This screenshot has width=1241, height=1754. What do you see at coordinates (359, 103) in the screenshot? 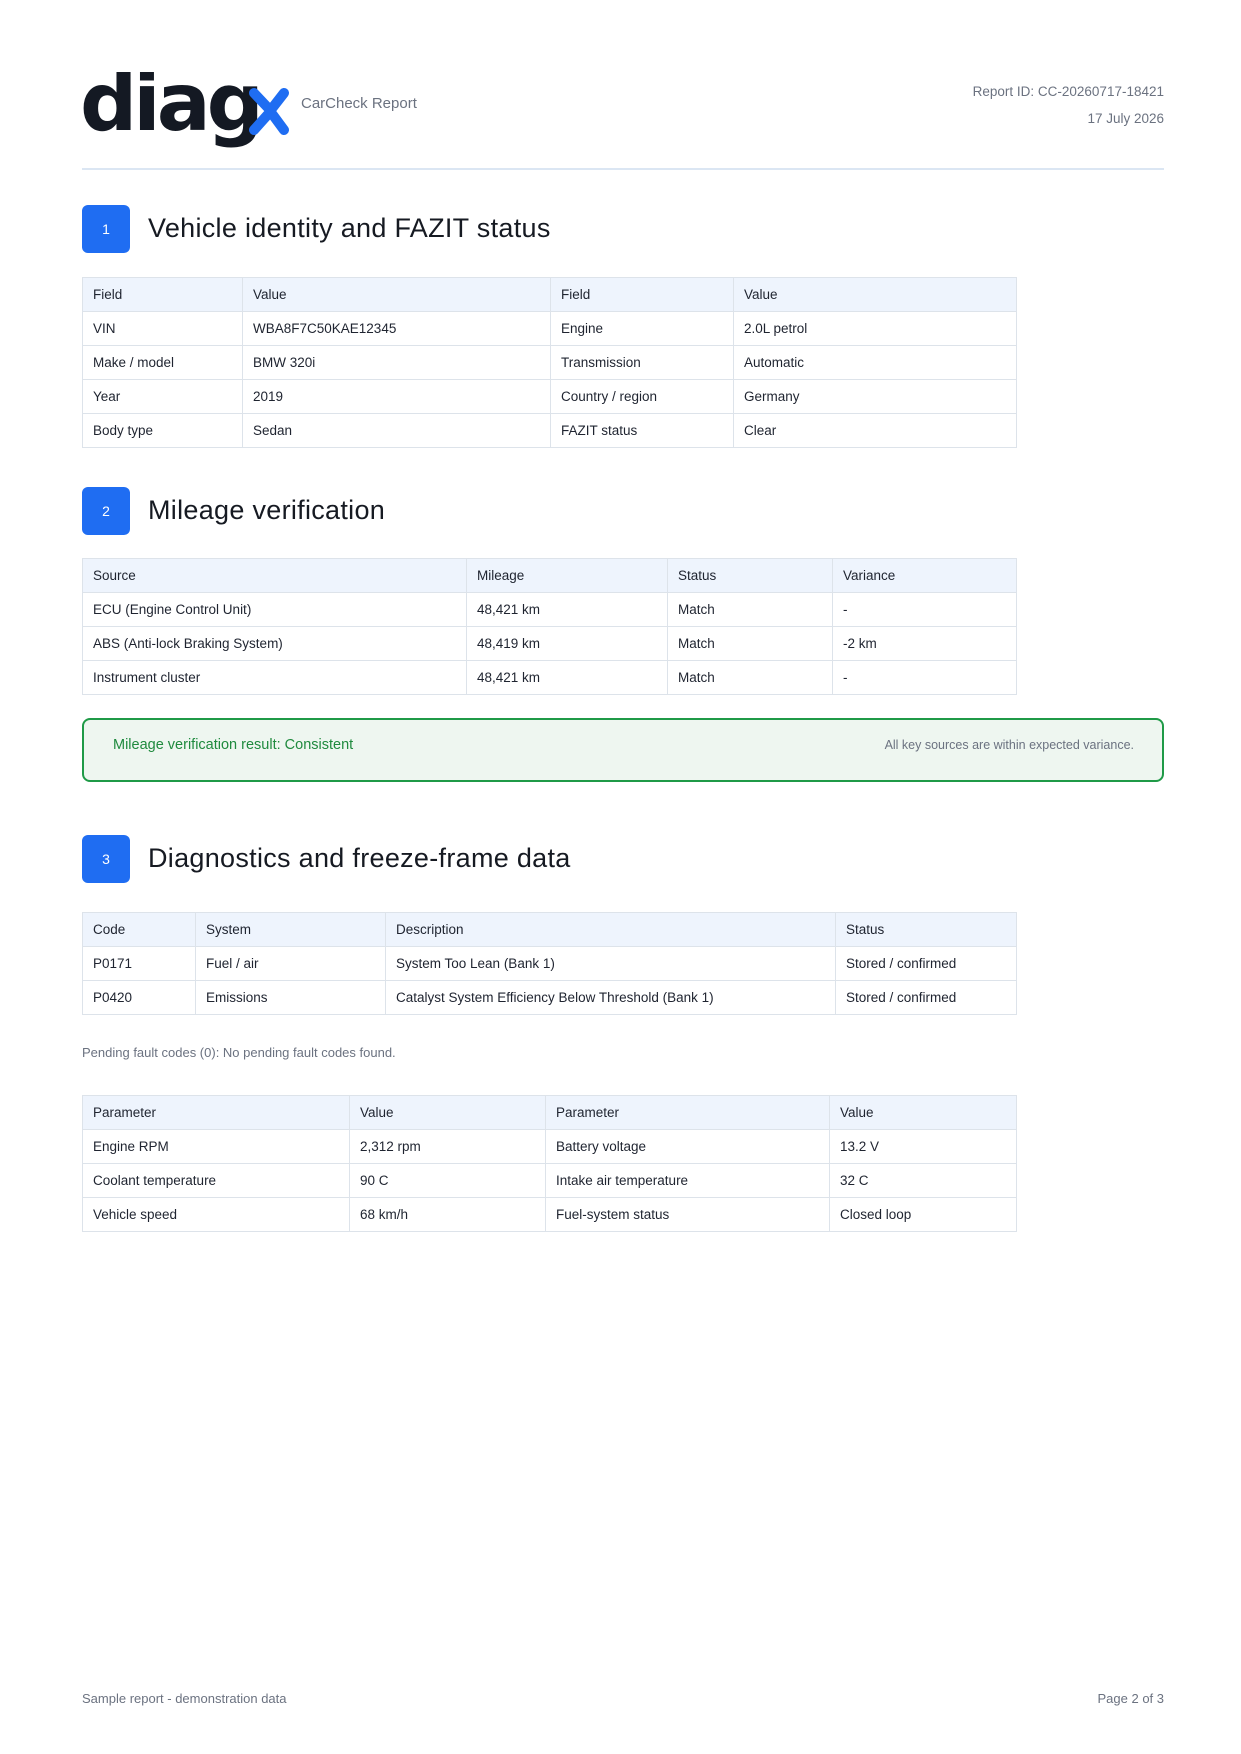
I see `report-subtitle: CarCheck Report` at bounding box center [359, 103].